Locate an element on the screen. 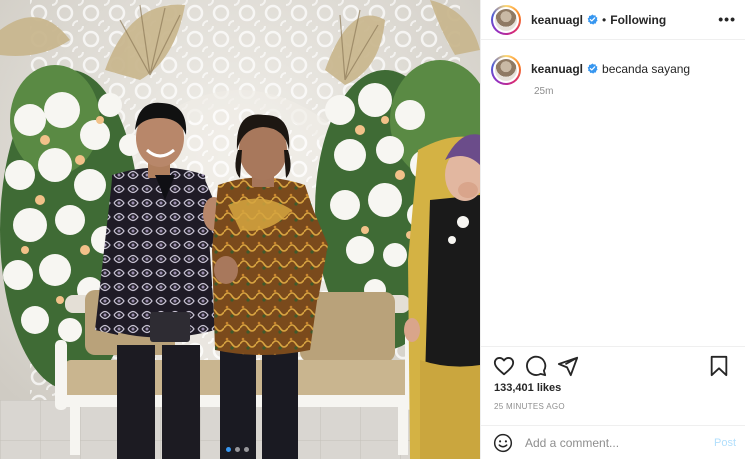 Image resolution: width=745 pixels, height=459 pixels. caption-text: keanuagl becanda sayang is located at coordinates (610, 69).